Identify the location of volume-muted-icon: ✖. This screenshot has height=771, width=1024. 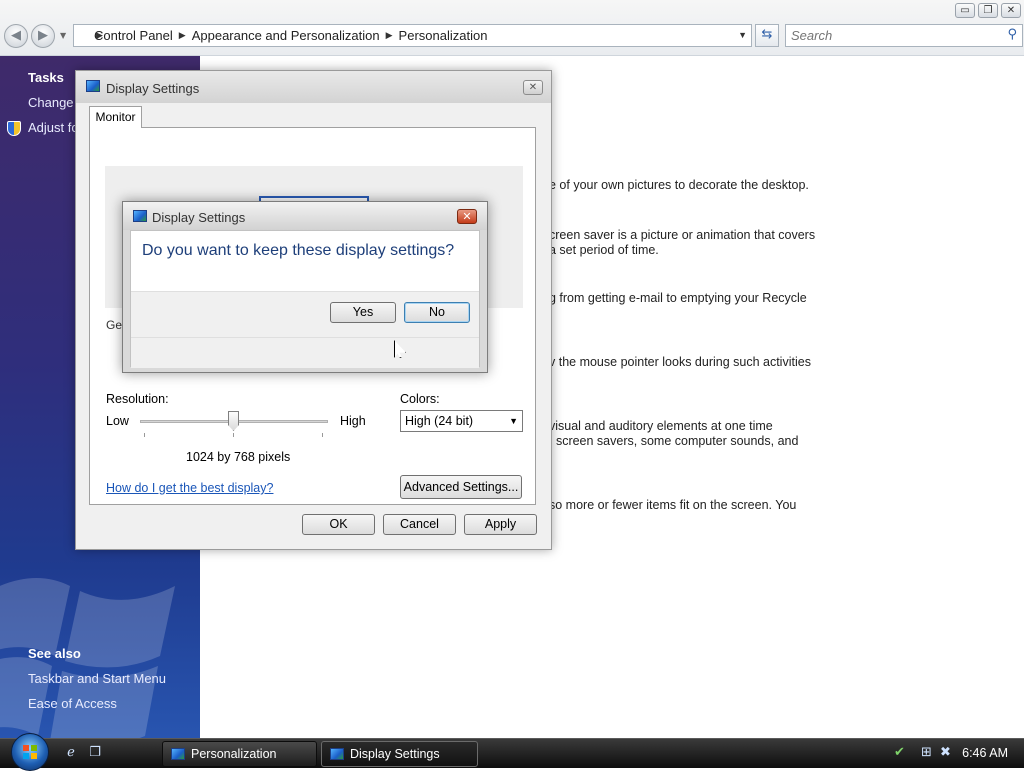
(945, 752).